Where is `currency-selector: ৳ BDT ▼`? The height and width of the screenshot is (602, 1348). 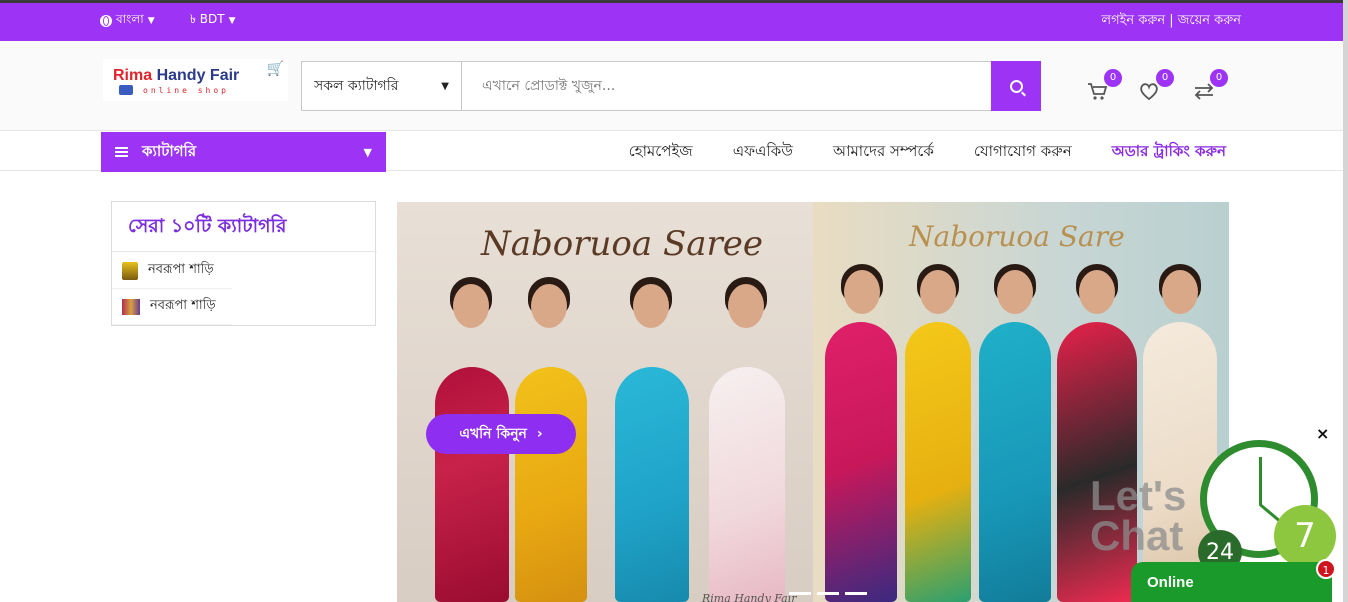 currency-selector: ৳ BDT ▼ is located at coordinates (213, 21).